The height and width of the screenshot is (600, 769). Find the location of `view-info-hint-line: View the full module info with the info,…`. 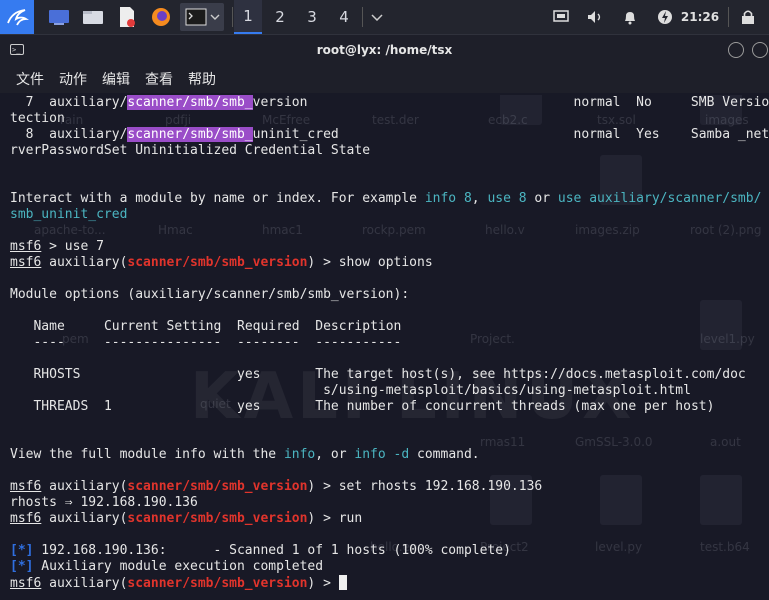

view-info-hint-line: View the full module info with the info,… is located at coordinates (245, 454).